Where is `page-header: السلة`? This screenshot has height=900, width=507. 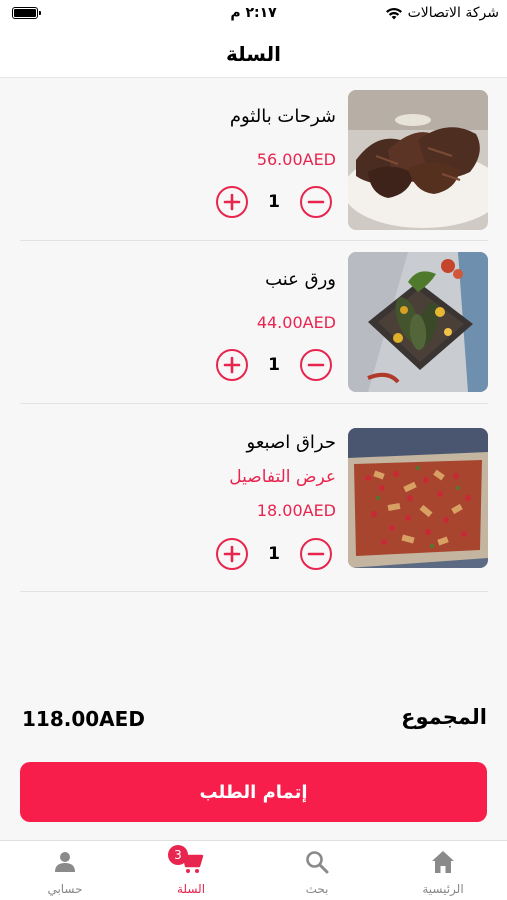 page-header: السلة is located at coordinates (253, 54).